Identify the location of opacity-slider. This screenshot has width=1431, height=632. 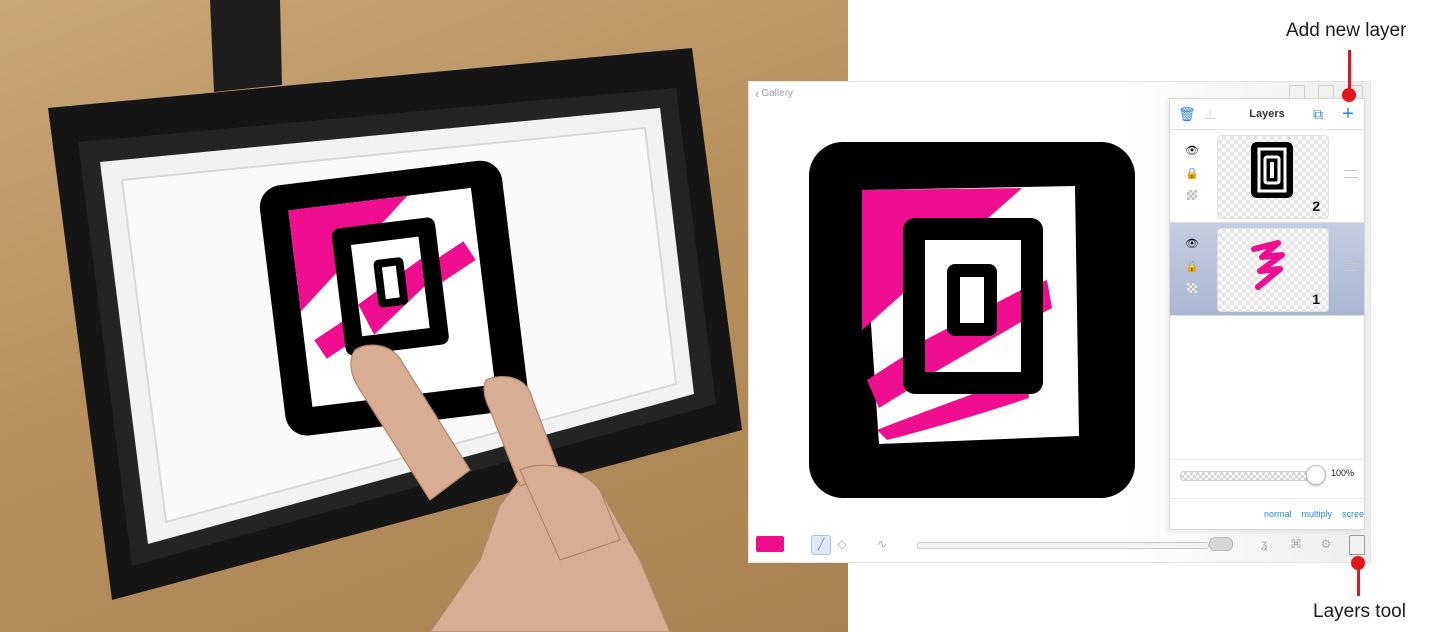
(1247, 476).